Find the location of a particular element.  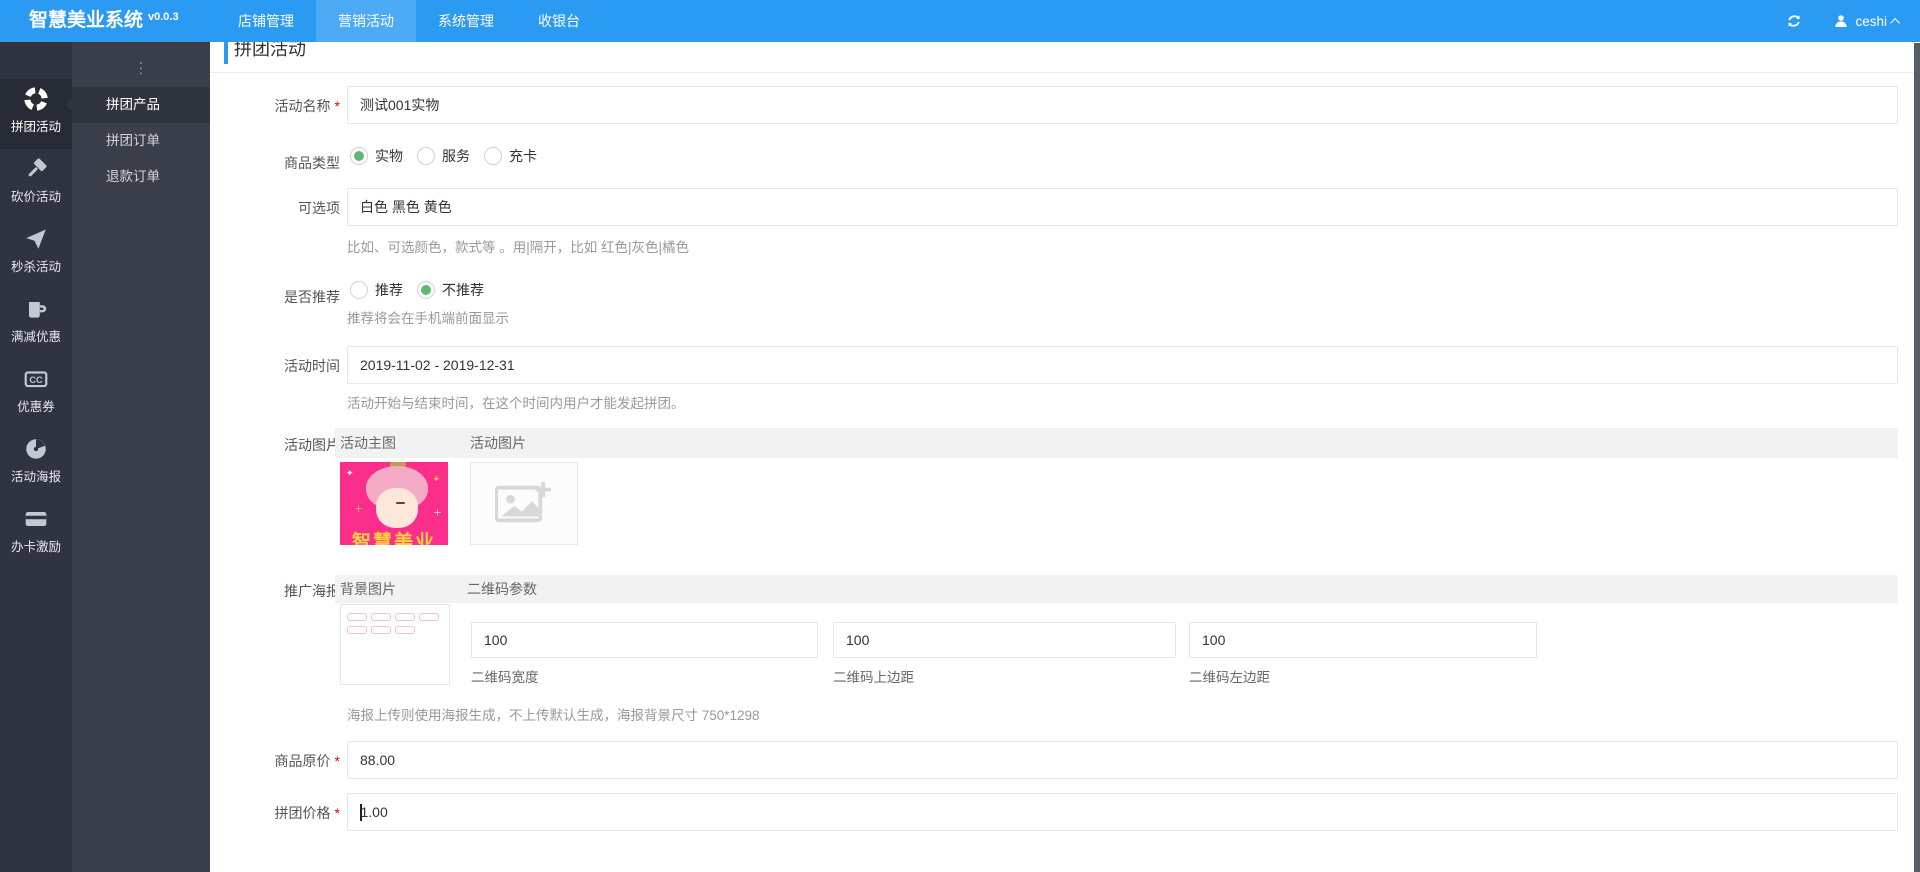

radio-recharge is located at coordinates (493, 156).